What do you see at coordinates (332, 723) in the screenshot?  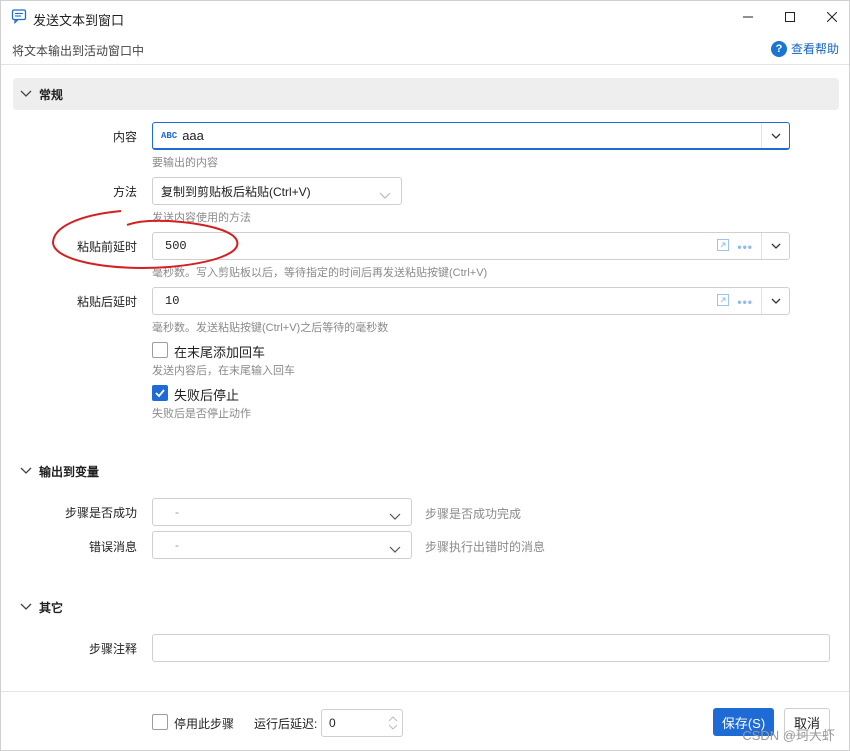 I see `delay-value: 0` at bounding box center [332, 723].